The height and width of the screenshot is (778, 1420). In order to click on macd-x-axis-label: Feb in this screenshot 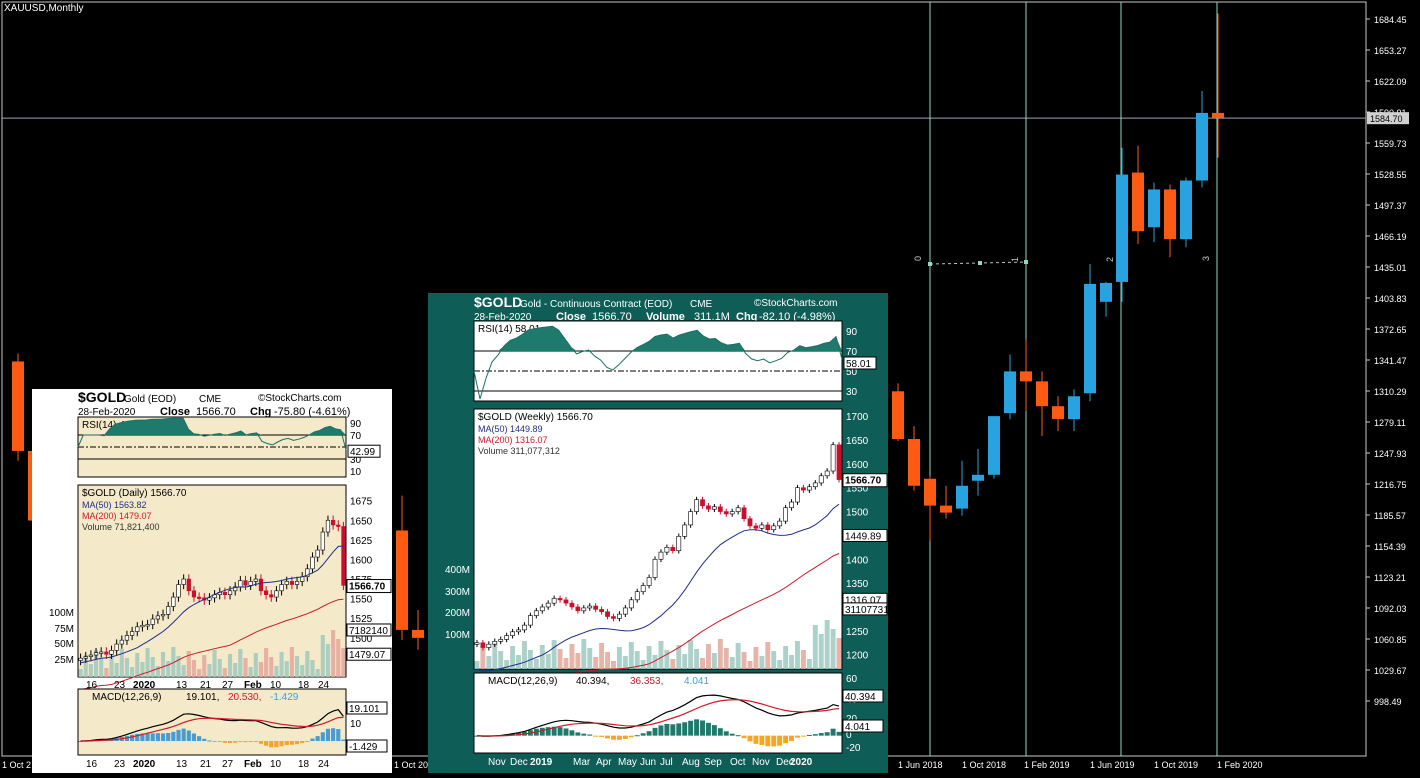, I will do `click(253, 764)`.